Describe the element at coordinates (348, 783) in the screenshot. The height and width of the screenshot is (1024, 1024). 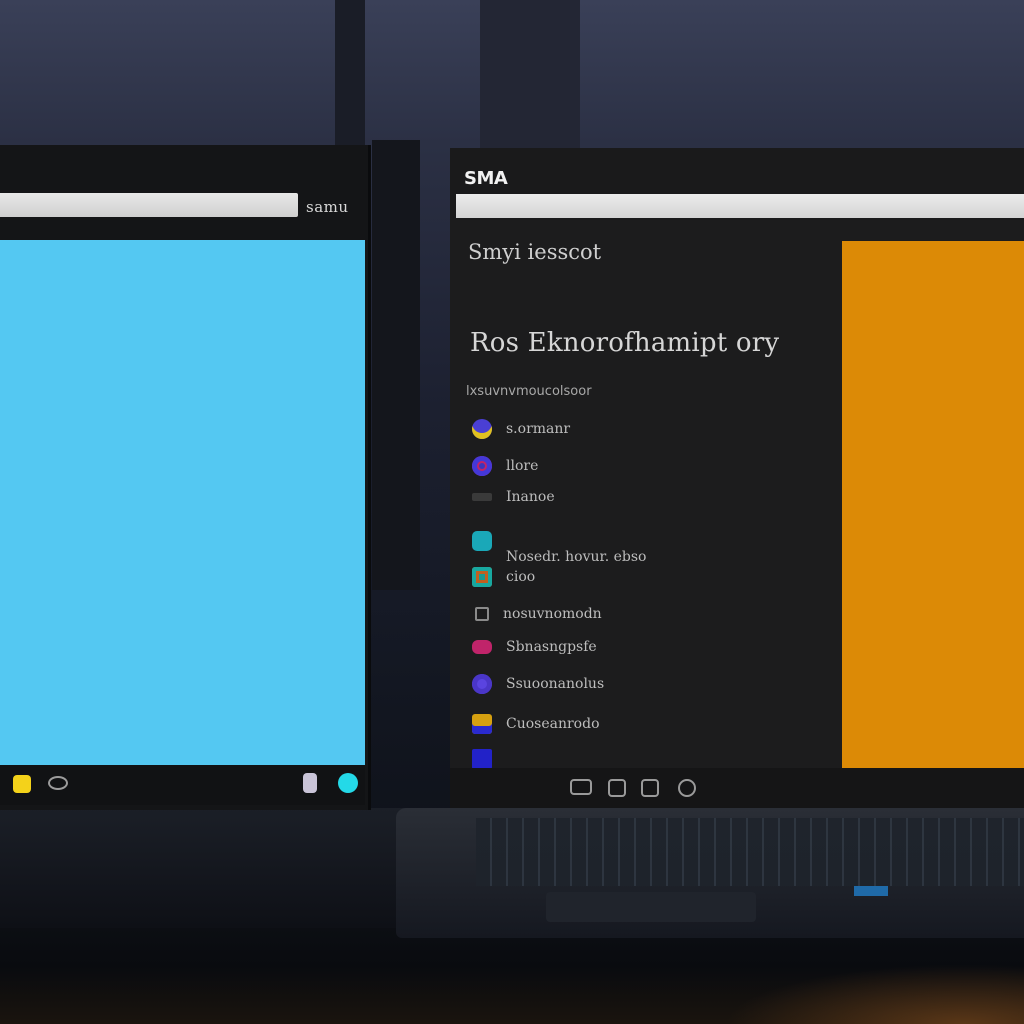
I see `circle-icon` at that location.